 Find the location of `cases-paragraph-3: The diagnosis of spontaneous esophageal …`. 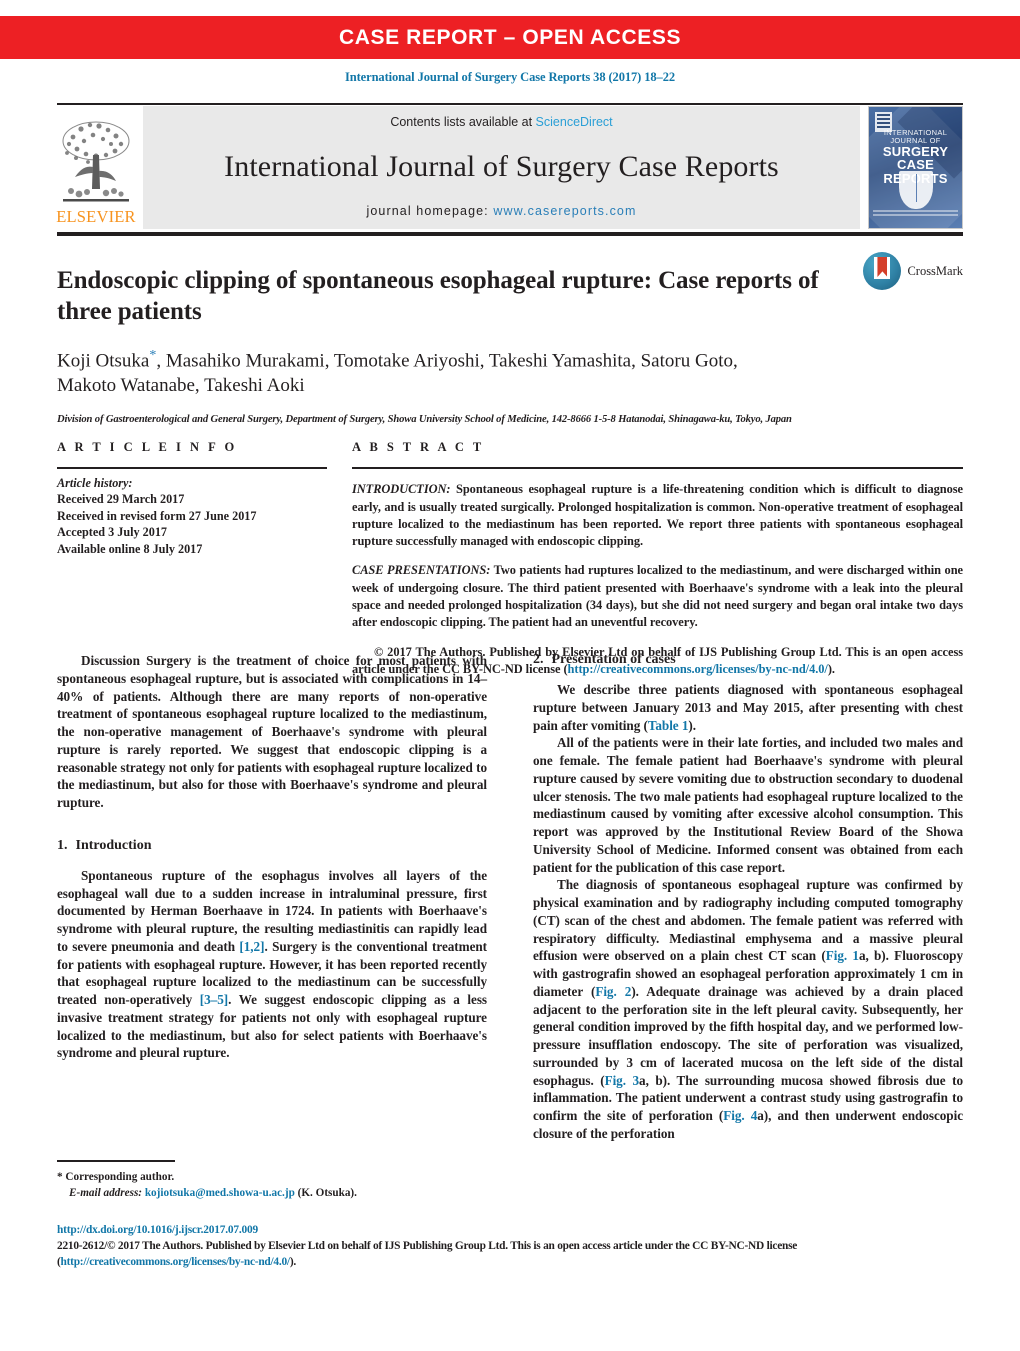

cases-paragraph-3: The diagnosis of spontaneous esophageal … is located at coordinates (748, 1009).